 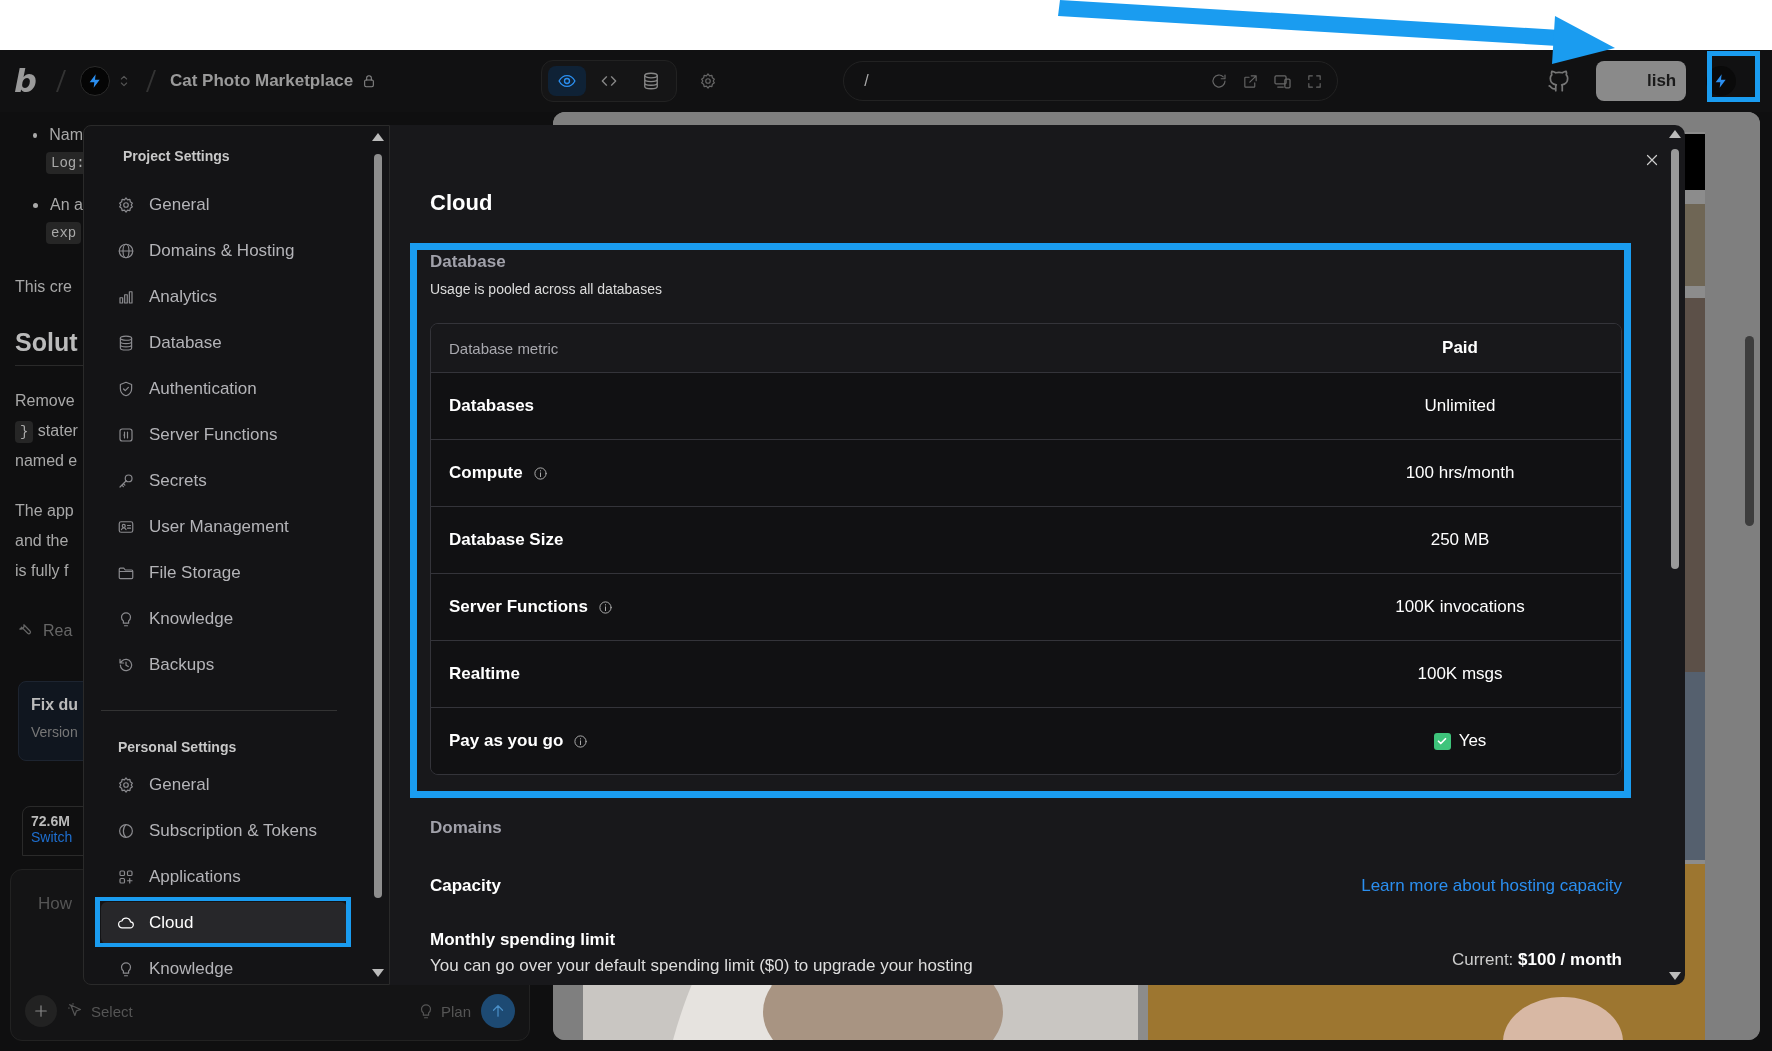 I want to click on sidebar-item: Server Functions, so click(x=224, y=435).